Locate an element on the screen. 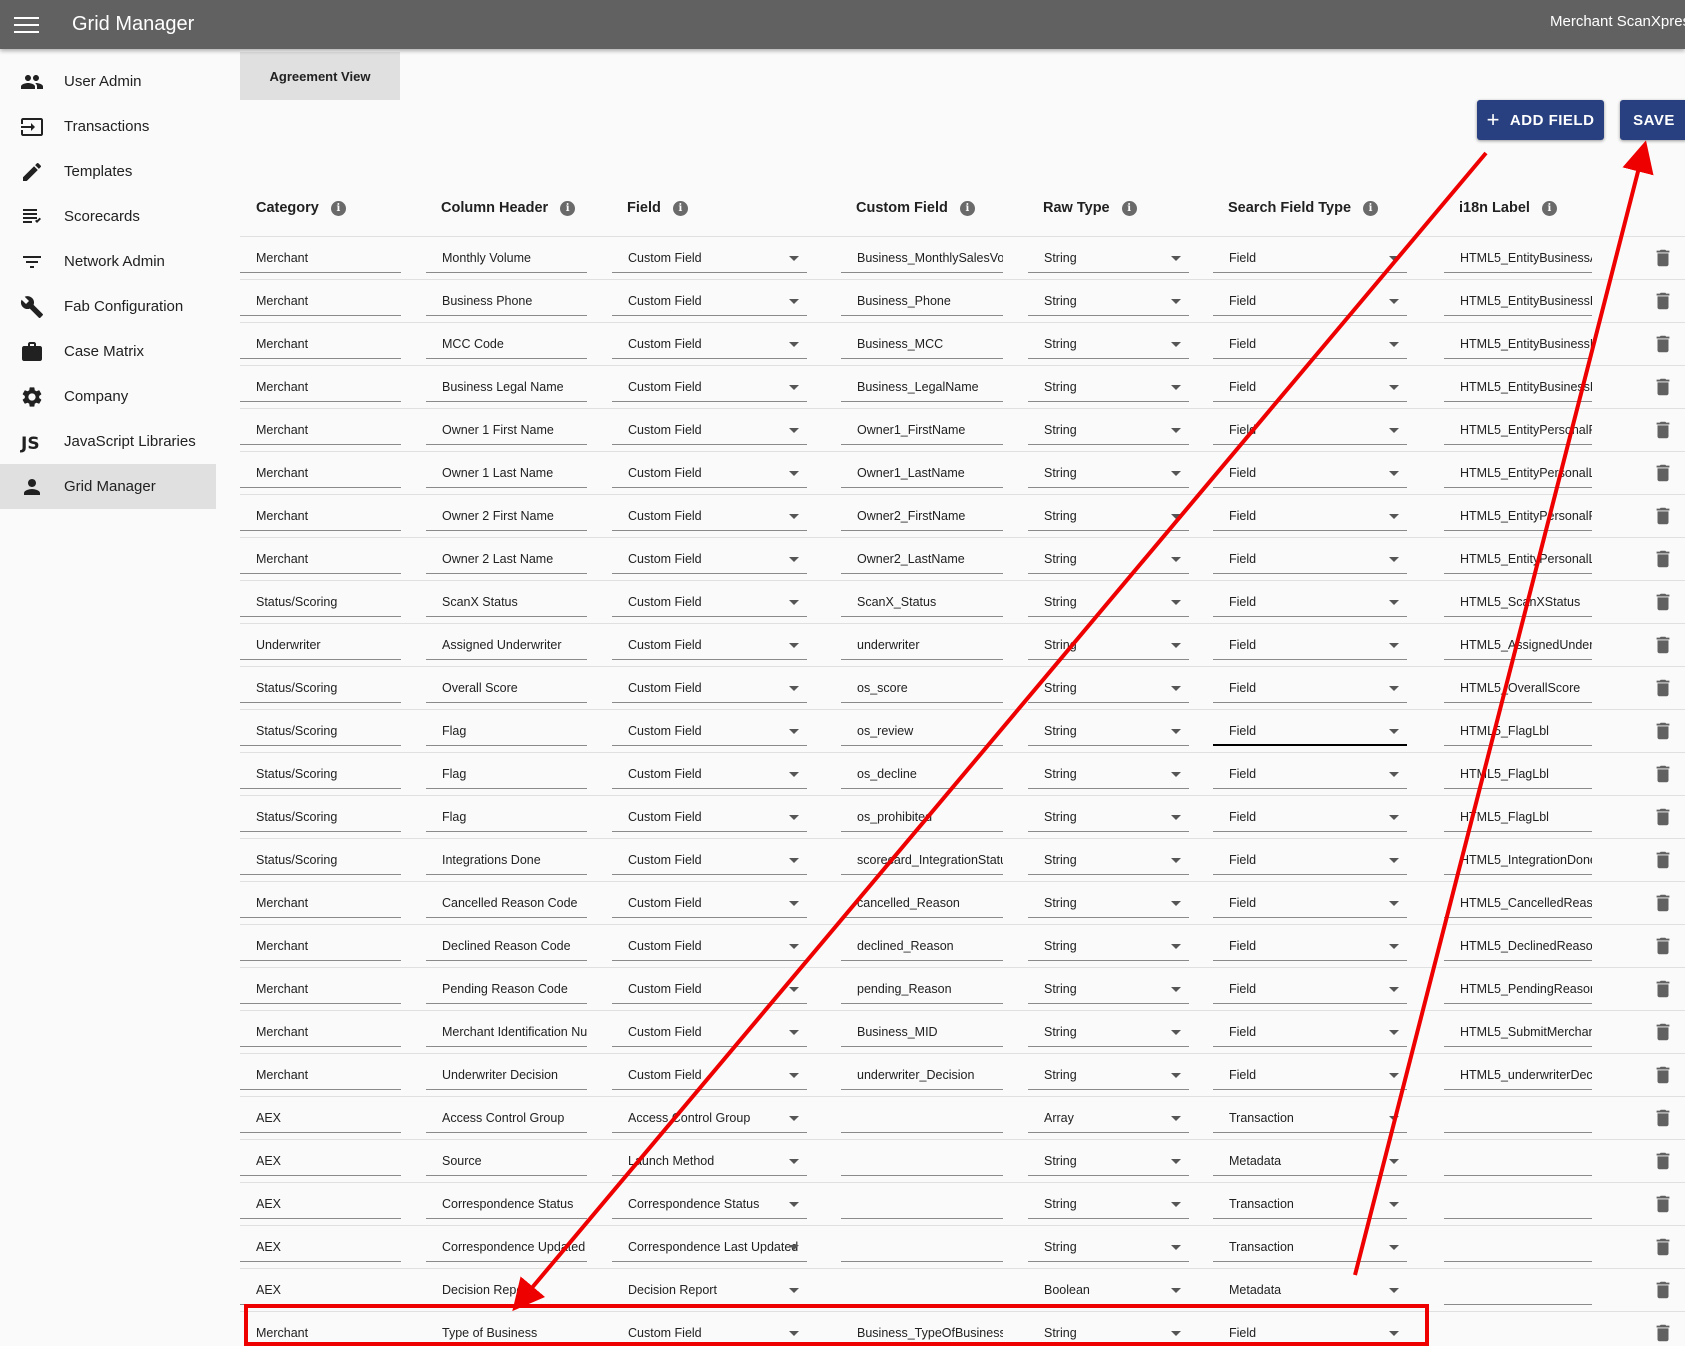  custom-field-input: Owner1_LastName is located at coordinates (922, 473).